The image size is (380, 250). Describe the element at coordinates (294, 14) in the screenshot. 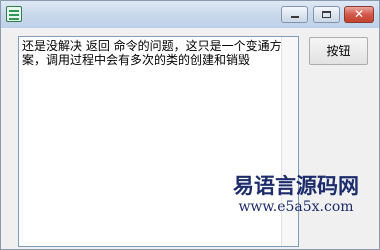

I see `minimize-button` at that location.